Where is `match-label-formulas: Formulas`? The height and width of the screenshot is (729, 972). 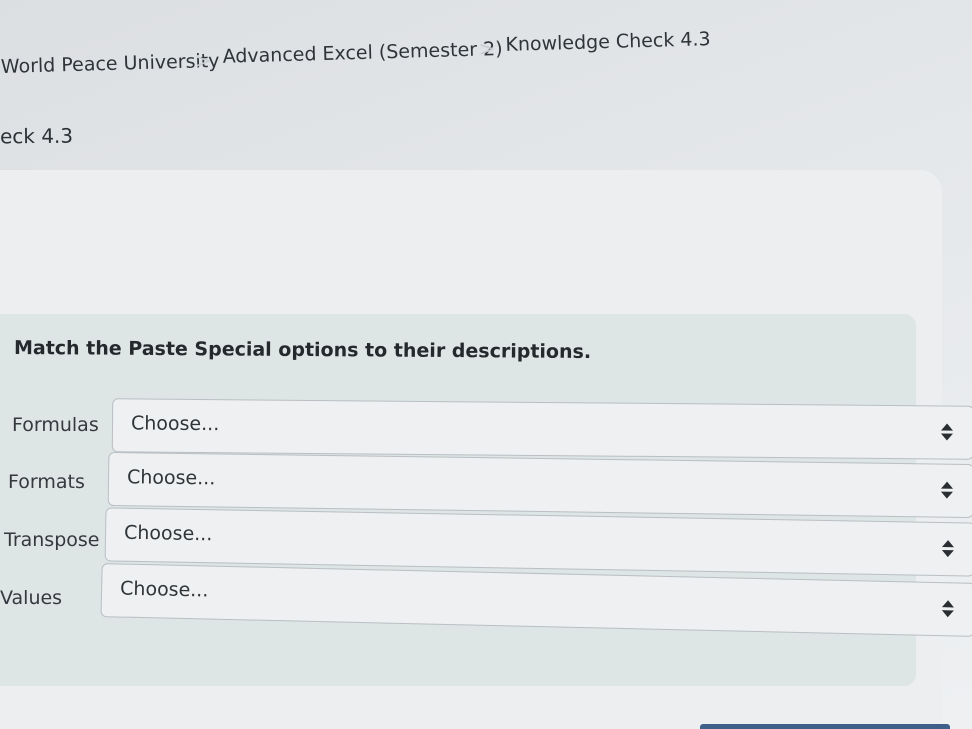 match-label-formulas: Formulas is located at coordinates (55, 425).